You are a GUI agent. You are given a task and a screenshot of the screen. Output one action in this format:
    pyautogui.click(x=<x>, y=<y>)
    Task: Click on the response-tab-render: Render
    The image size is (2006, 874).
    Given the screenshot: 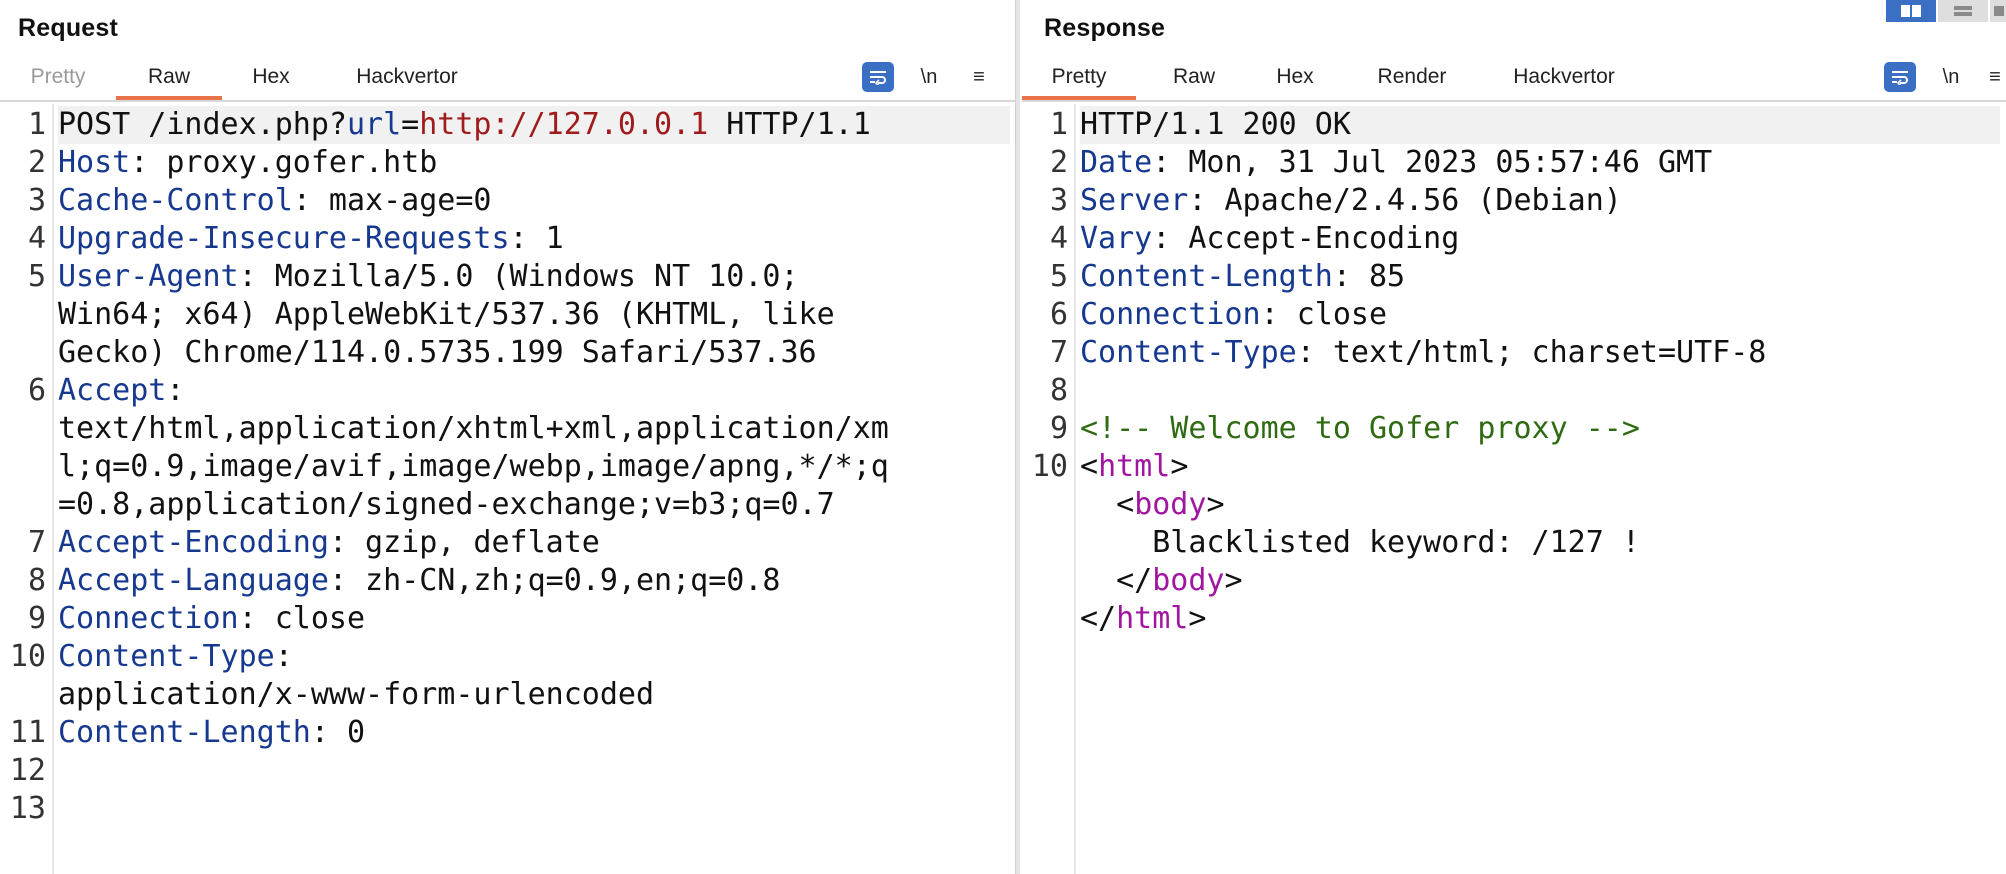 What is the action you would take?
    pyautogui.click(x=1412, y=81)
    